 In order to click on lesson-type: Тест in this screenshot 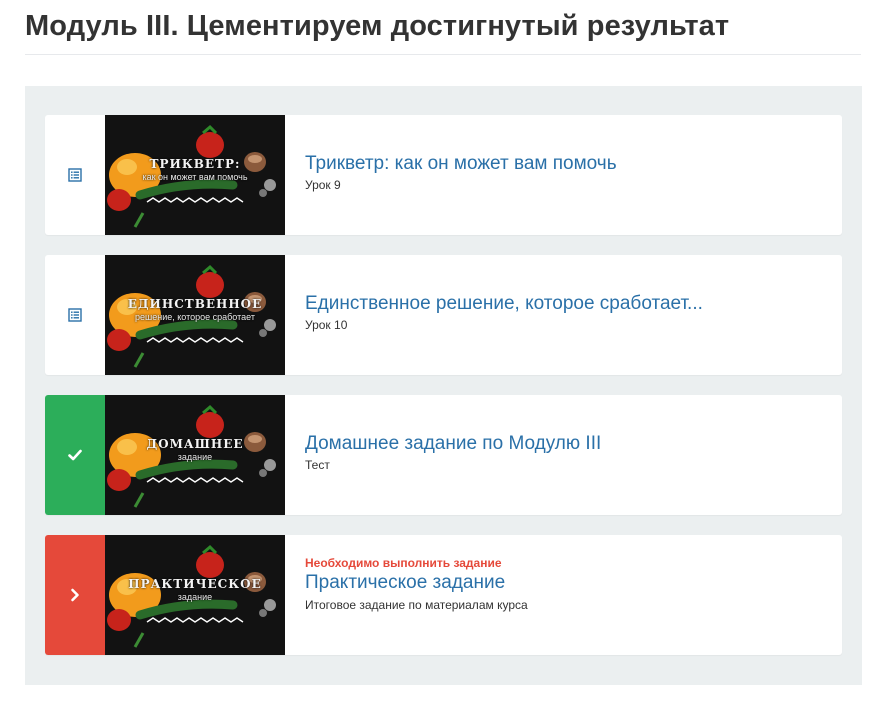, I will do `click(317, 465)`.